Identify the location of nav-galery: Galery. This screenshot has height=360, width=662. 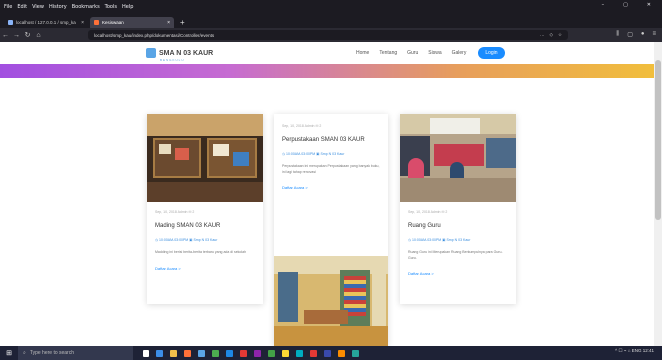
(459, 53).